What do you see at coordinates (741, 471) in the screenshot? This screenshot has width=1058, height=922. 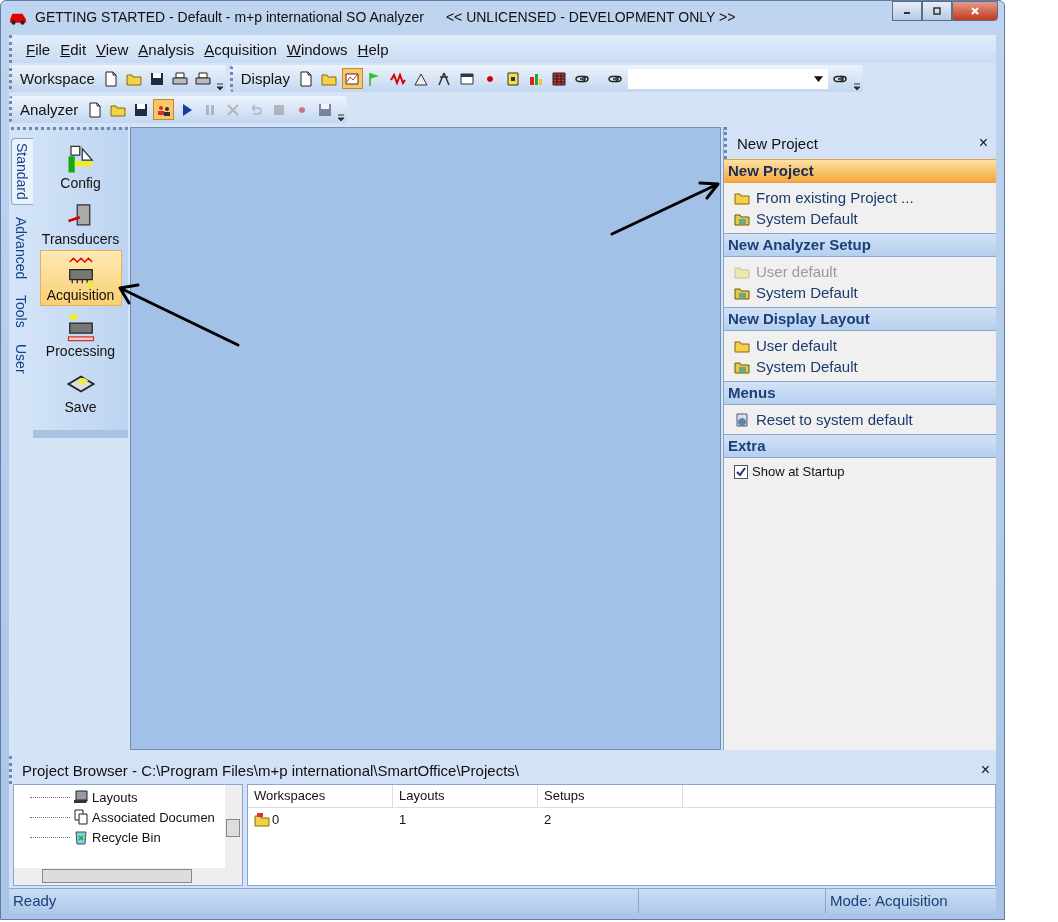 I see `checkmark-icon` at bounding box center [741, 471].